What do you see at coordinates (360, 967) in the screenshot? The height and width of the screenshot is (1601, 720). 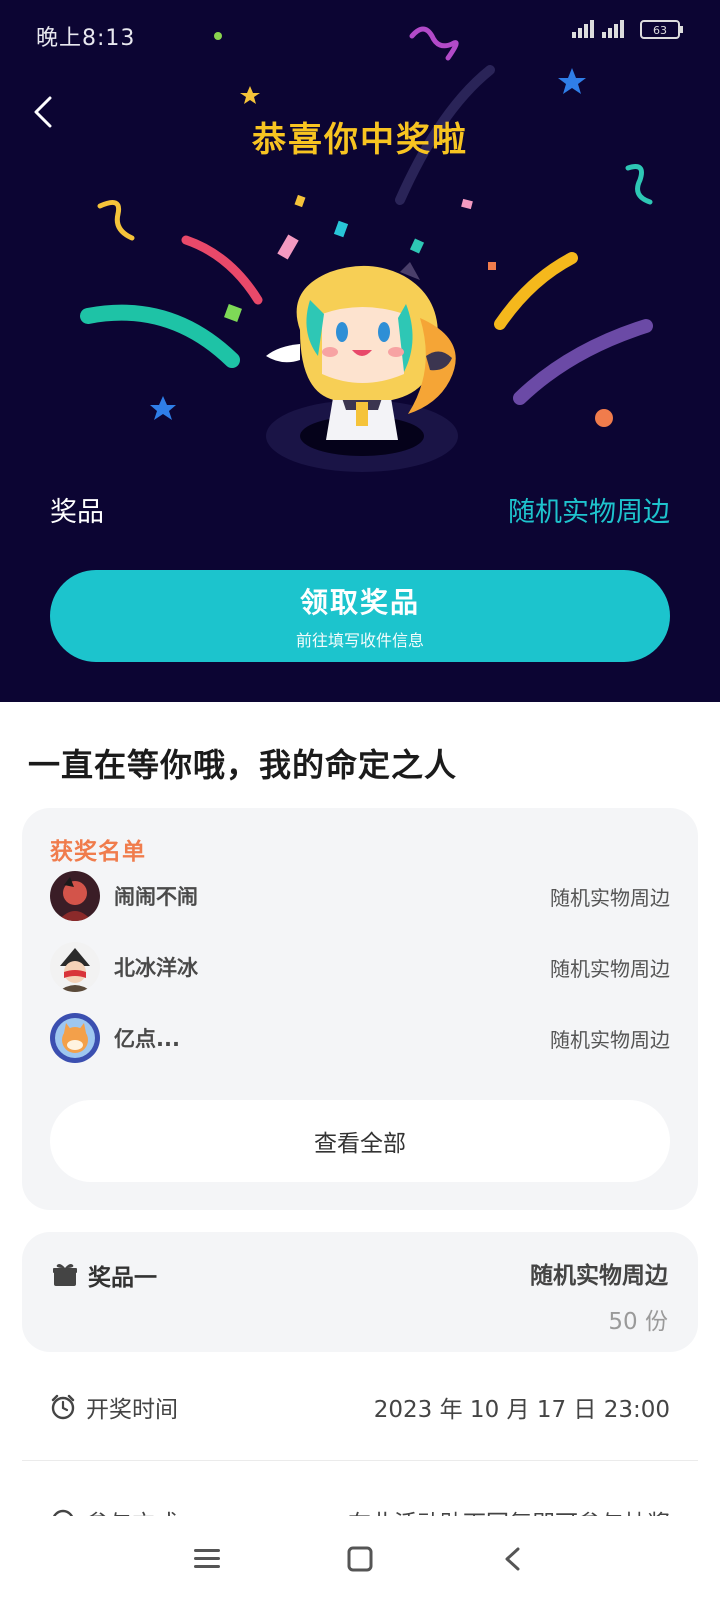 I see `winner-row: 北冰洋冰 随机实物周边` at bounding box center [360, 967].